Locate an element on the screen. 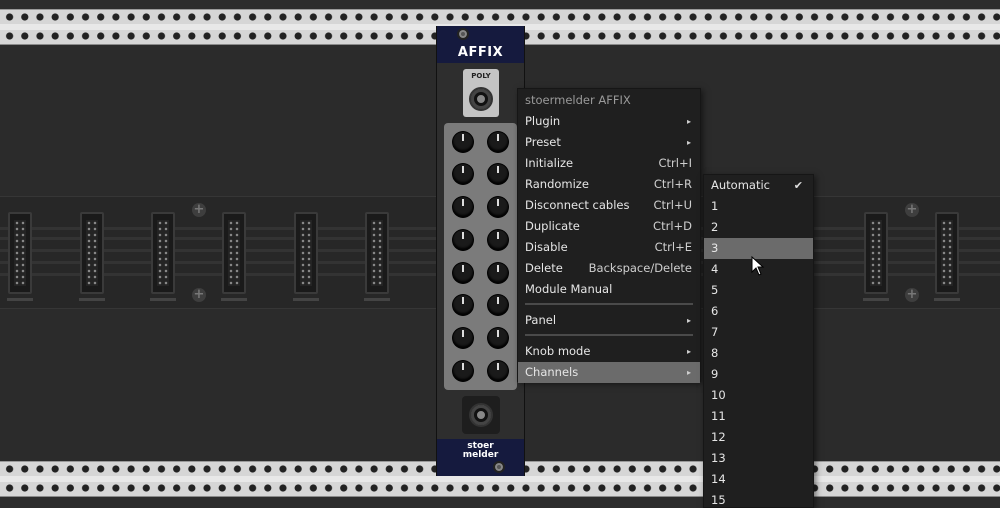 The image size is (1000, 508). channel-option: 7 is located at coordinates (758, 332).